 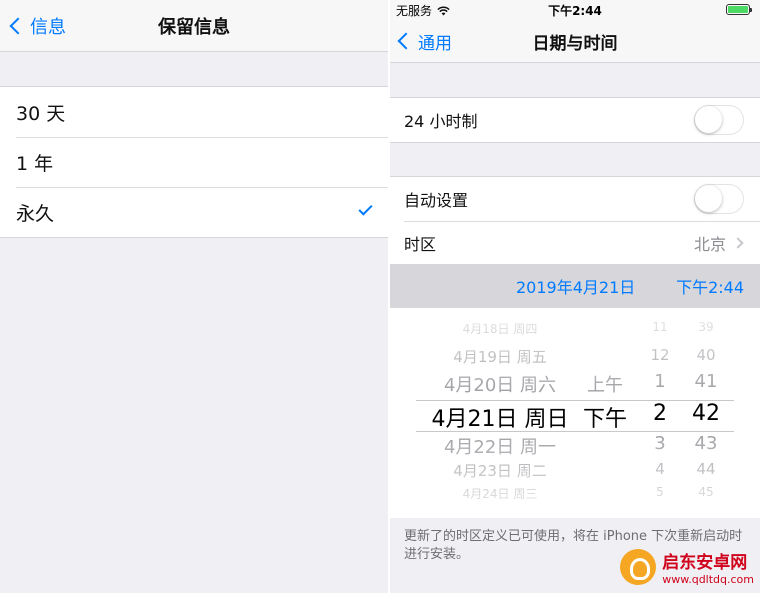 I want to click on checkmark-icon, so click(x=365, y=208).